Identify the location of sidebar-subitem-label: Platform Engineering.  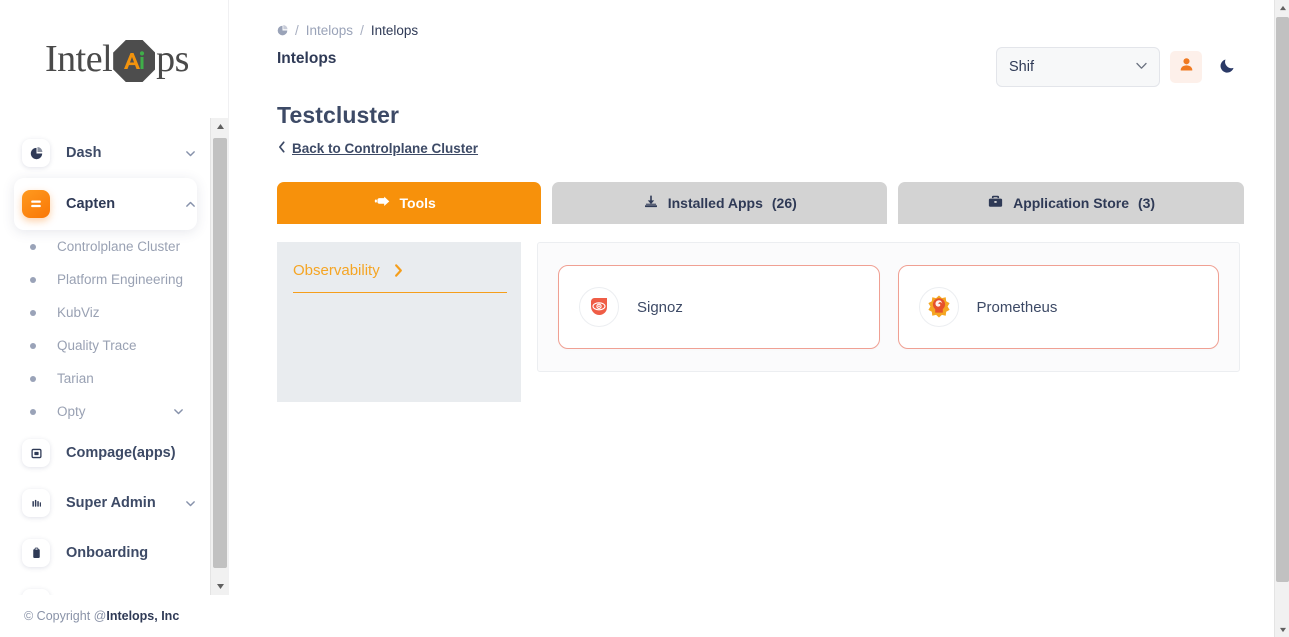
(120, 279).